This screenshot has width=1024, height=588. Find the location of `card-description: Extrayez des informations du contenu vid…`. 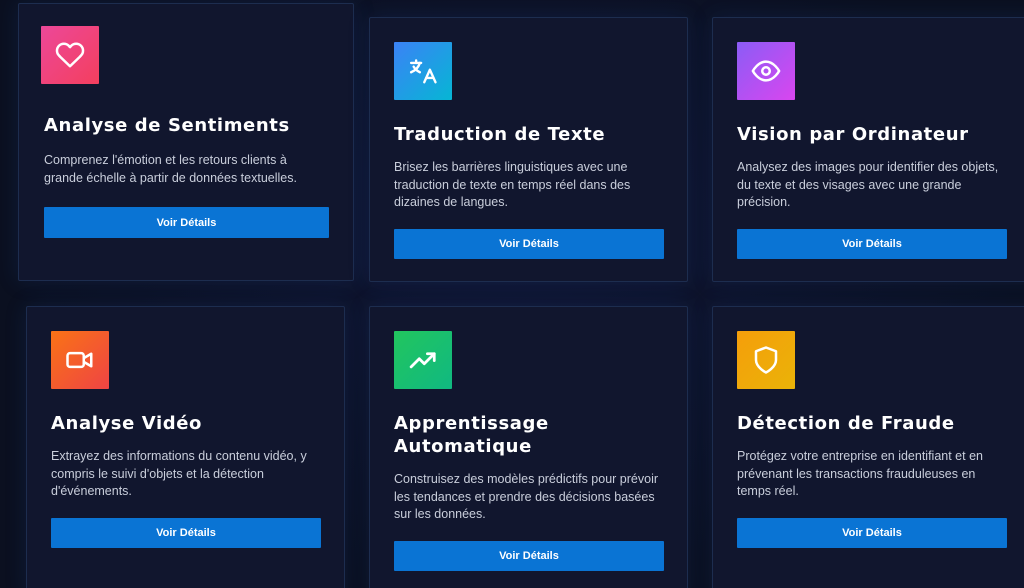

card-description: Extrayez des informations du contenu vid… is located at coordinates (179, 473).